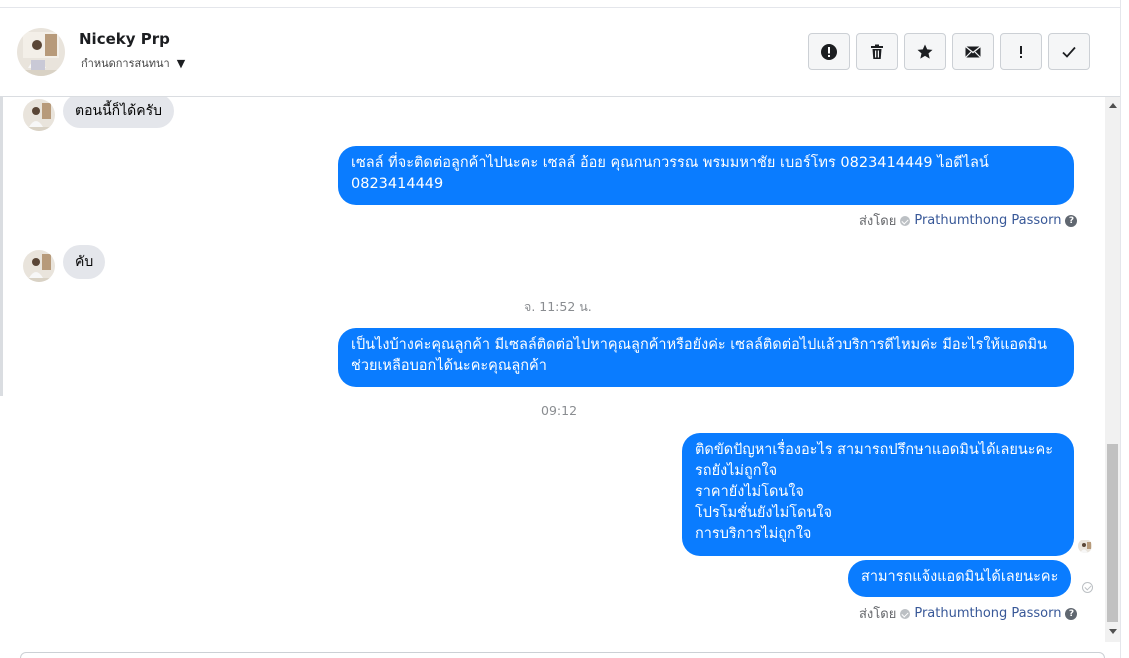 The image size is (1129, 658). What do you see at coordinates (1113, 105) in the screenshot?
I see `scroll-up-arrow-icon` at bounding box center [1113, 105].